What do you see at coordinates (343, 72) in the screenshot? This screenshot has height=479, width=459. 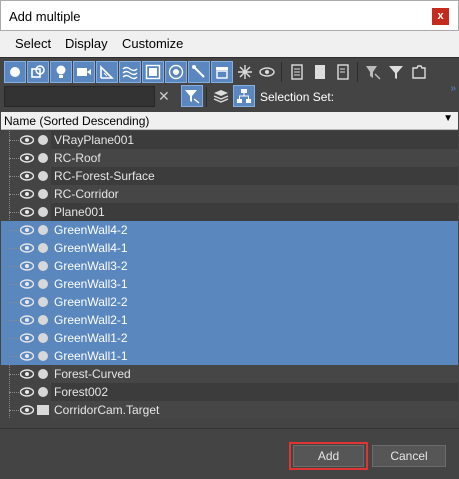 I see `invert-display-icon` at bounding box center [343, 72].